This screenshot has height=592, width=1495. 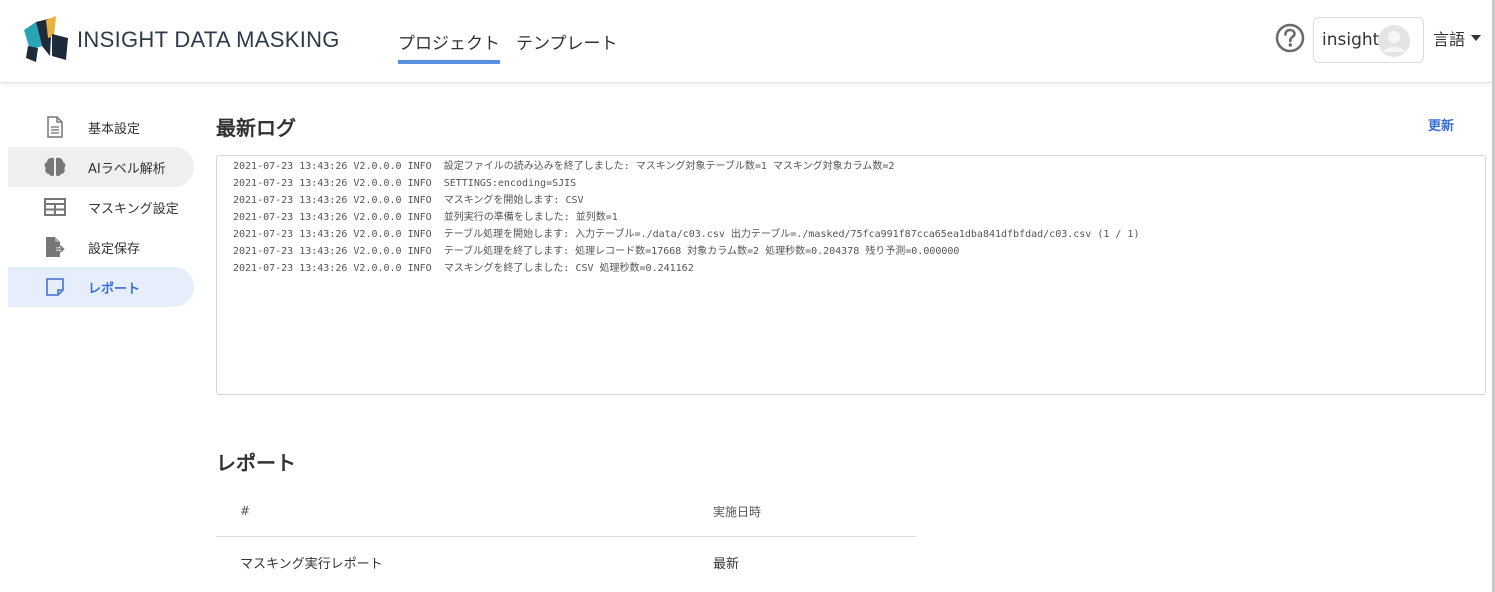 I want to click on caret-down-icon, so click(x=1476, y=38).